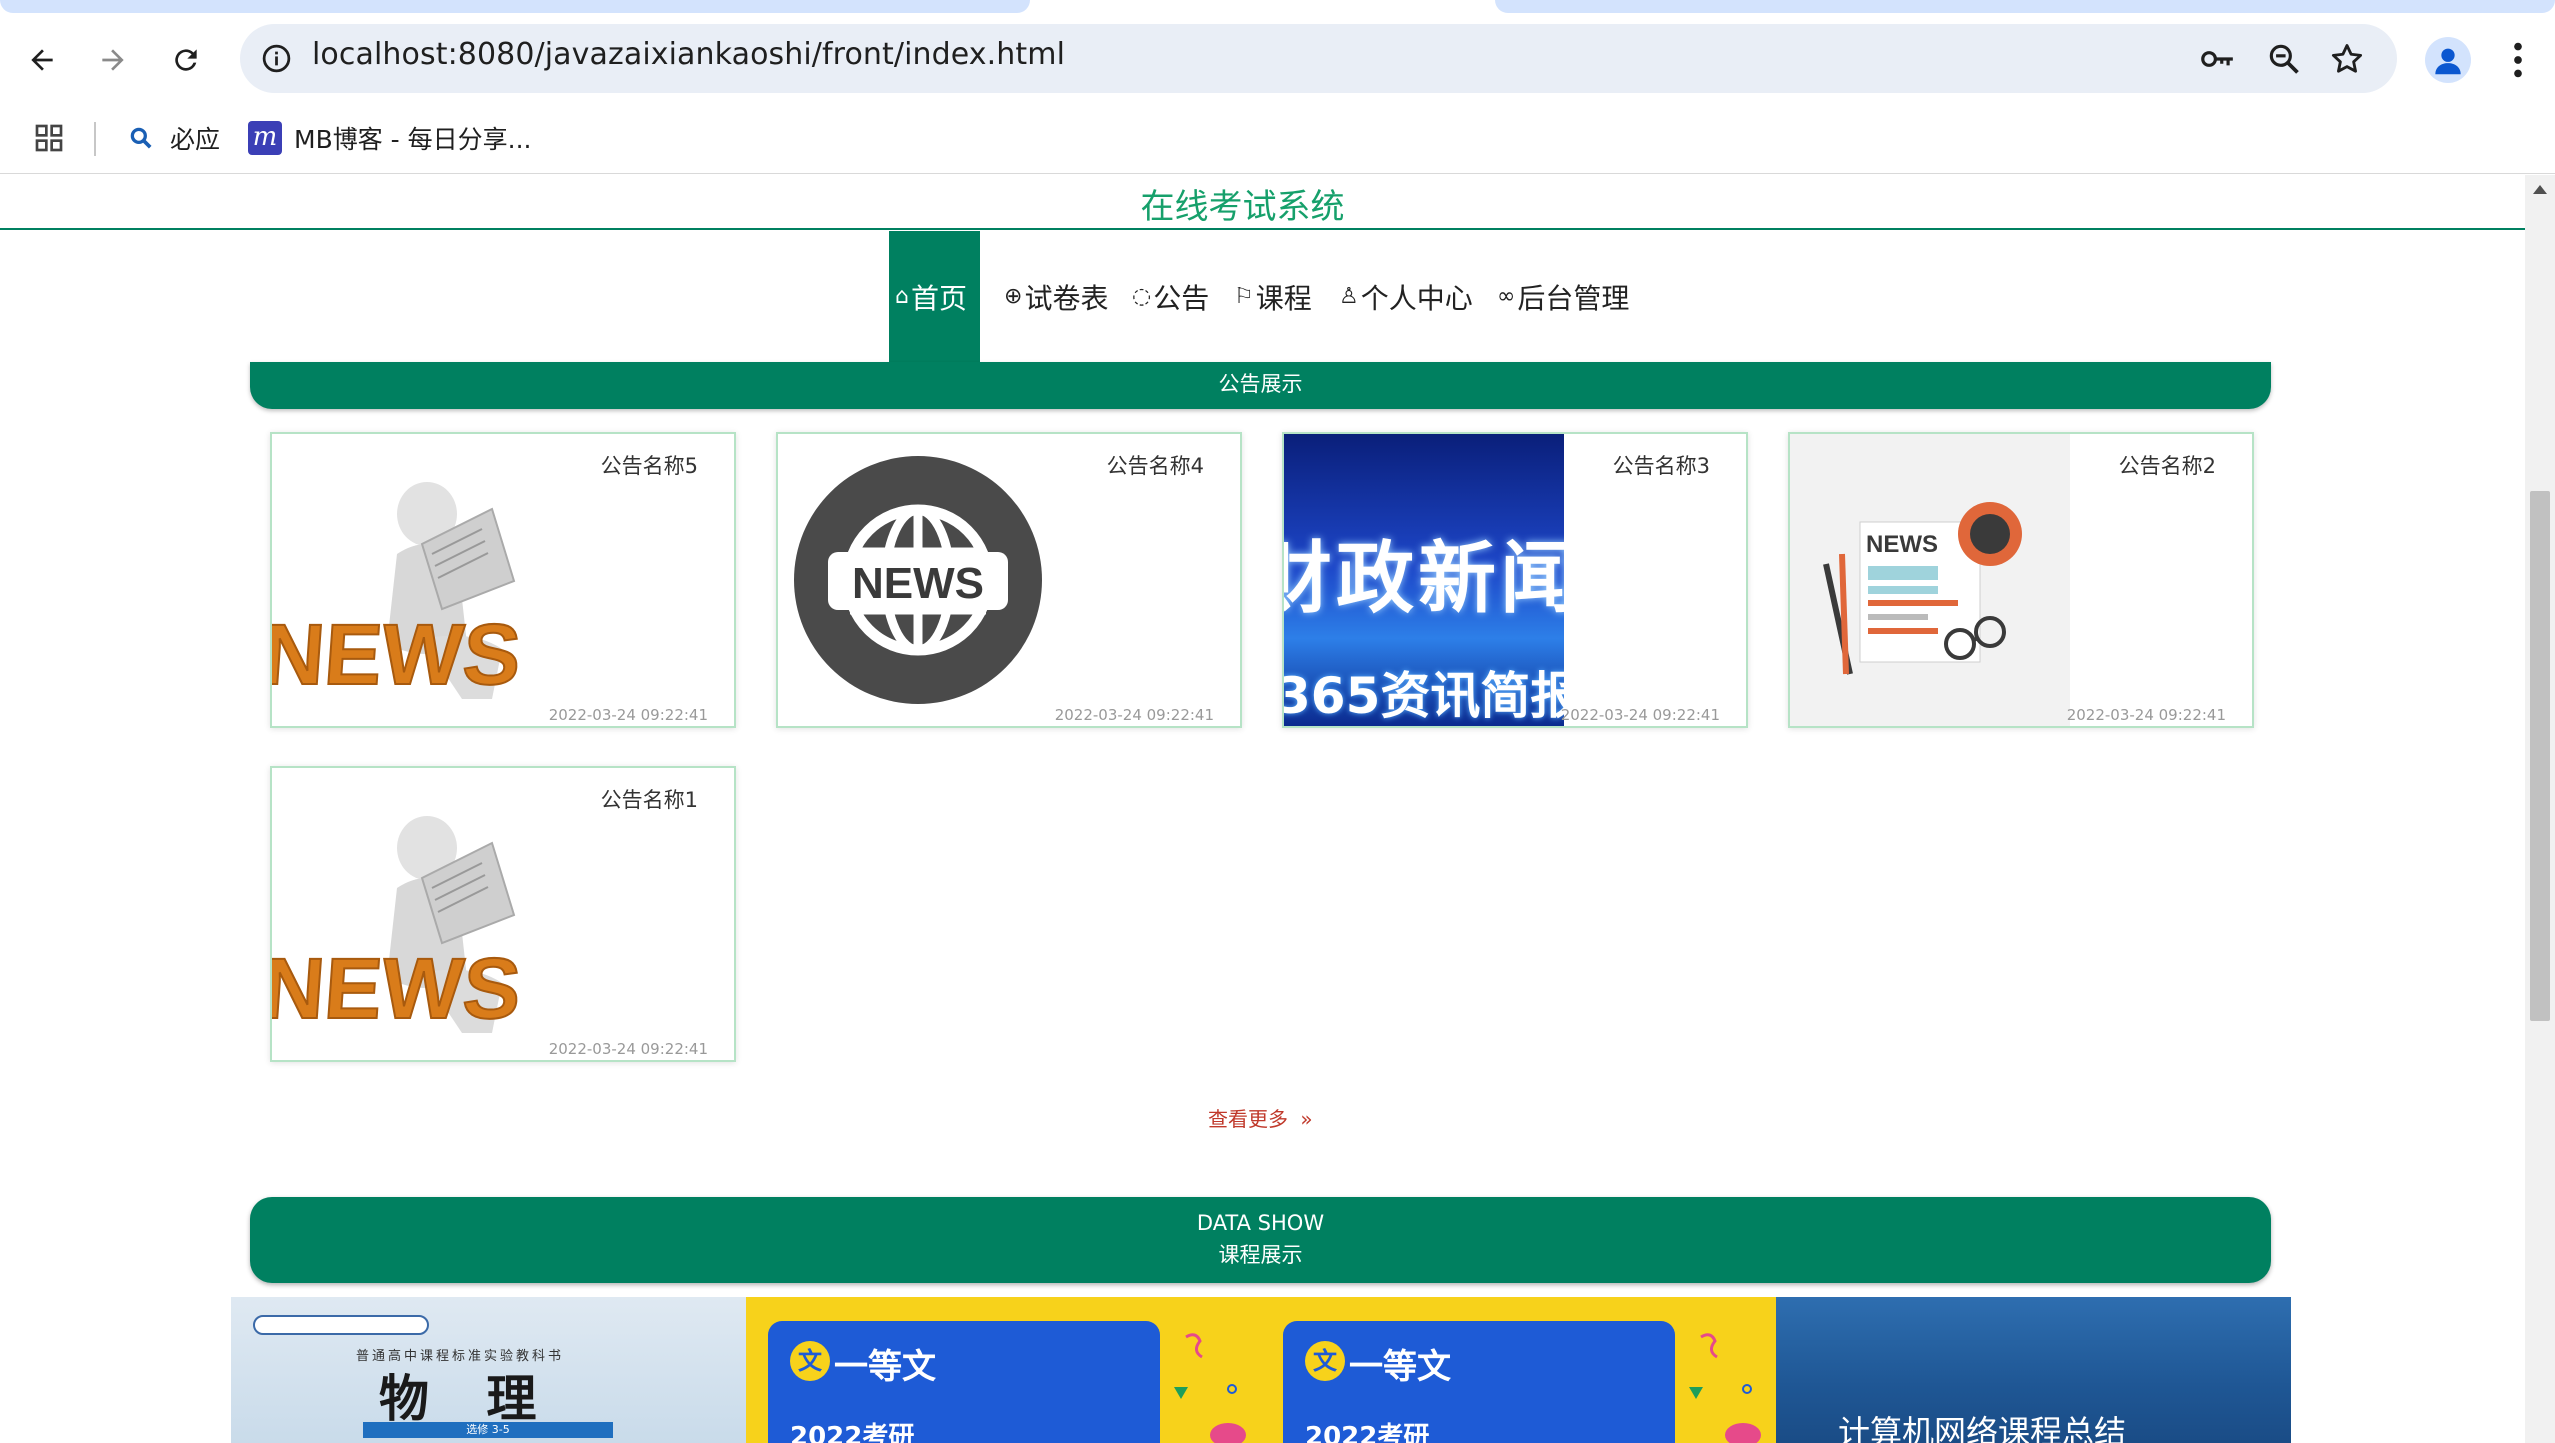 This screenshot has height=1443, width=2555. I want to click on finance-banner-main-text: 财政新闻, so click(1424, 579).